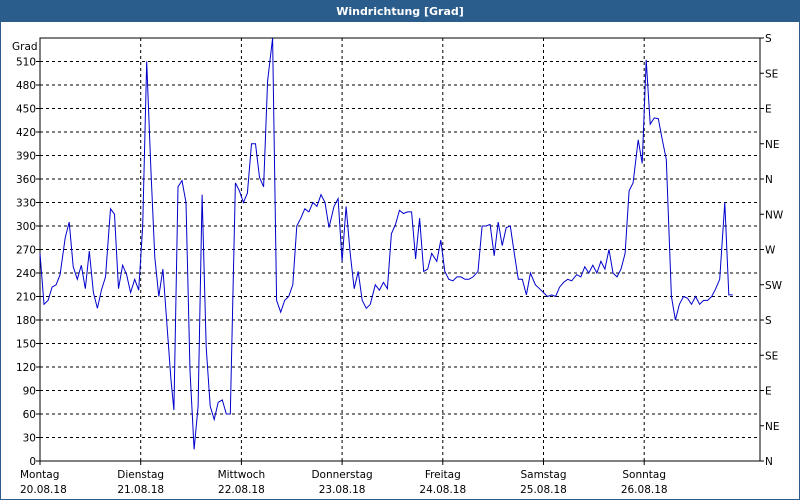  What do you see at coordinates (39, 475) in the screenshot?
I see `x-tick-day: Montag` at bounding box center [39, 475].